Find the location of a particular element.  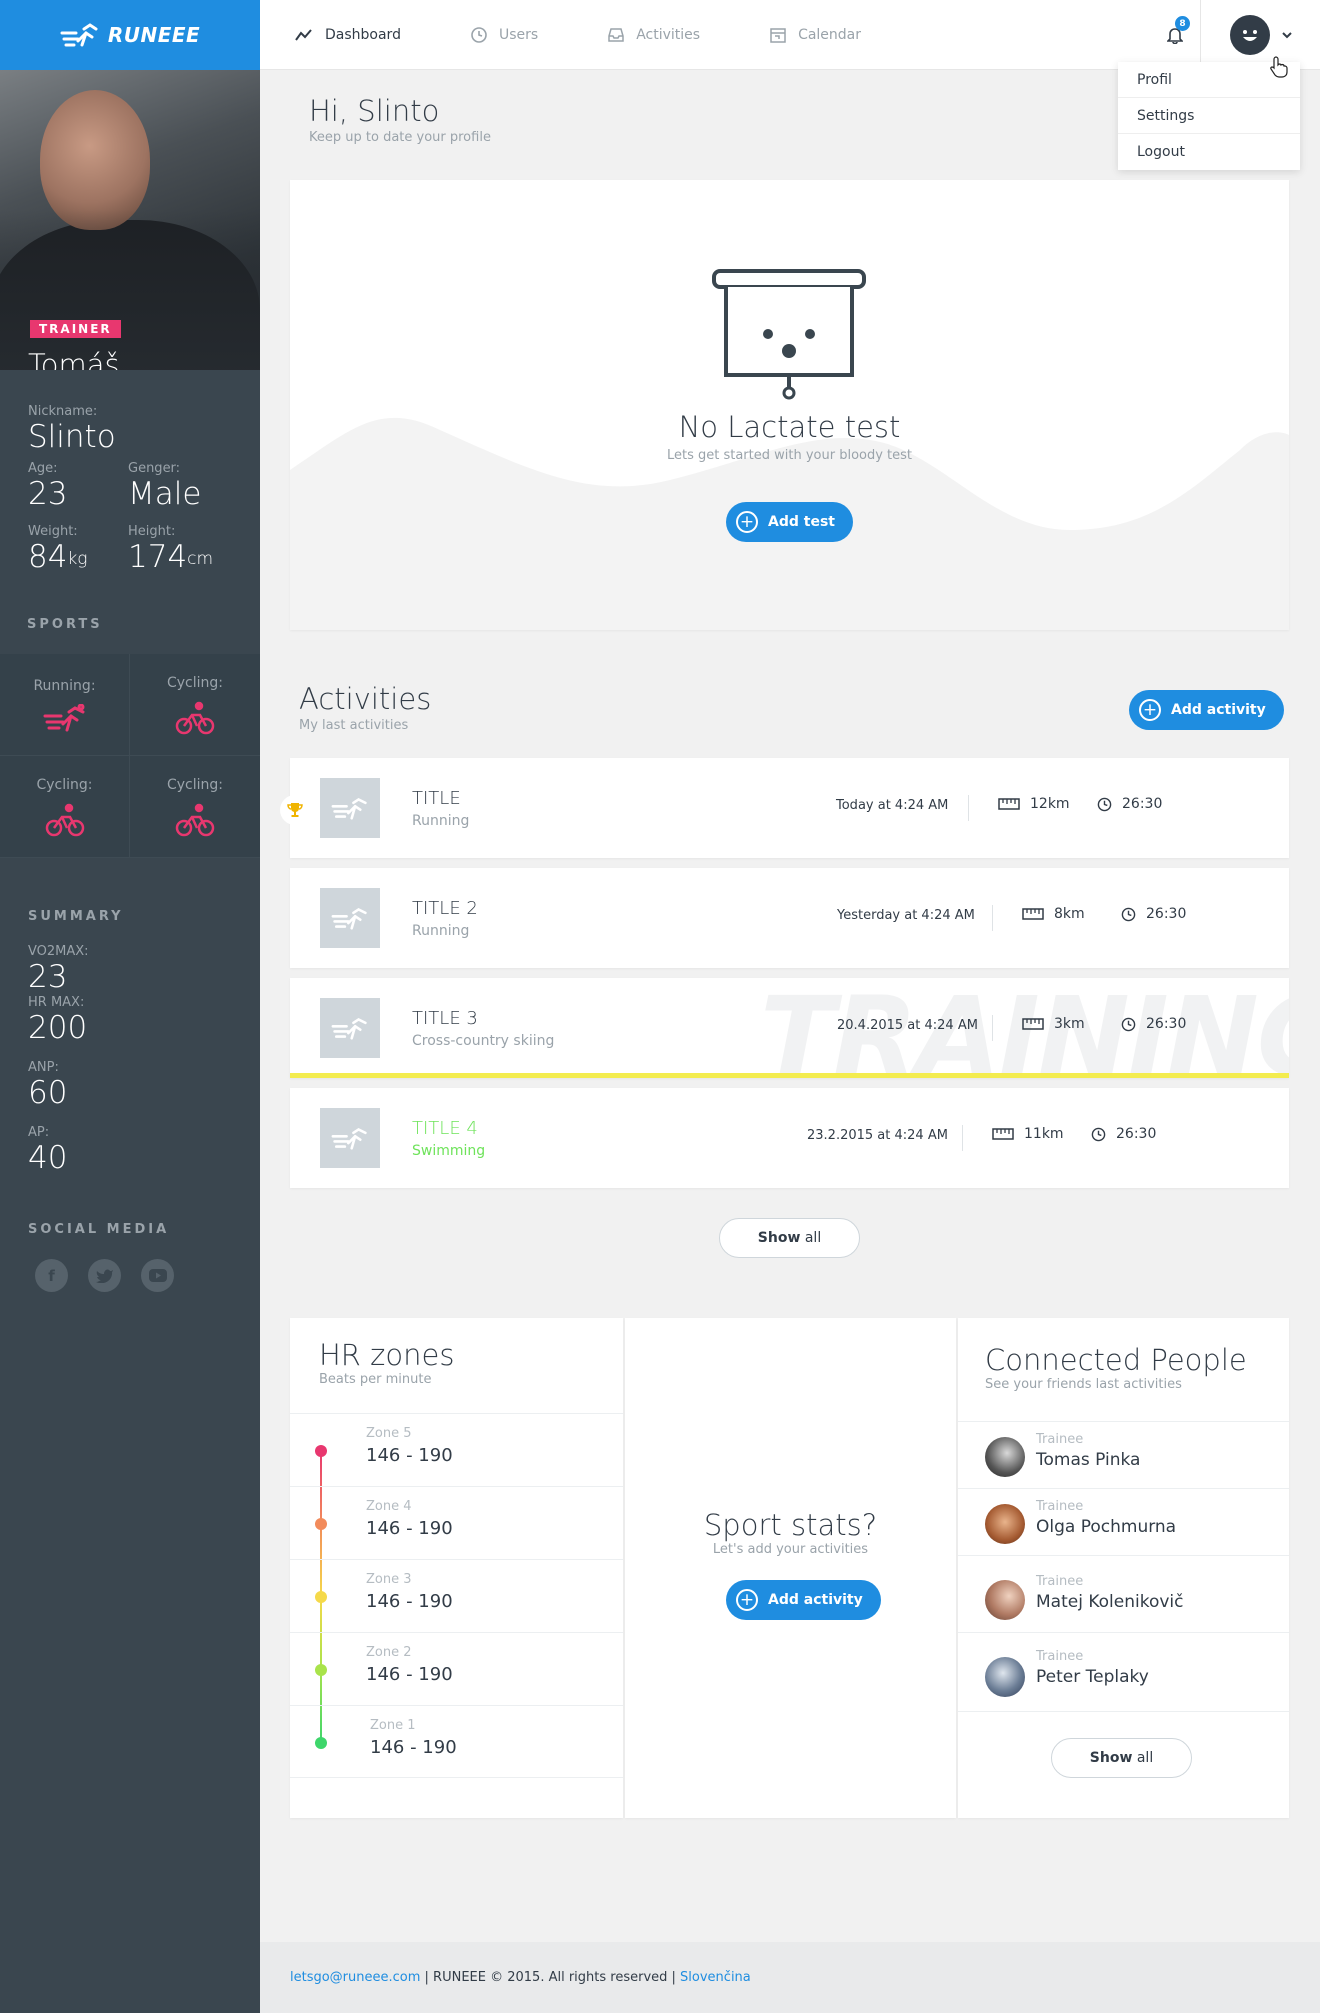

role-badge: TRAINER is located at coordinates (75, 329).